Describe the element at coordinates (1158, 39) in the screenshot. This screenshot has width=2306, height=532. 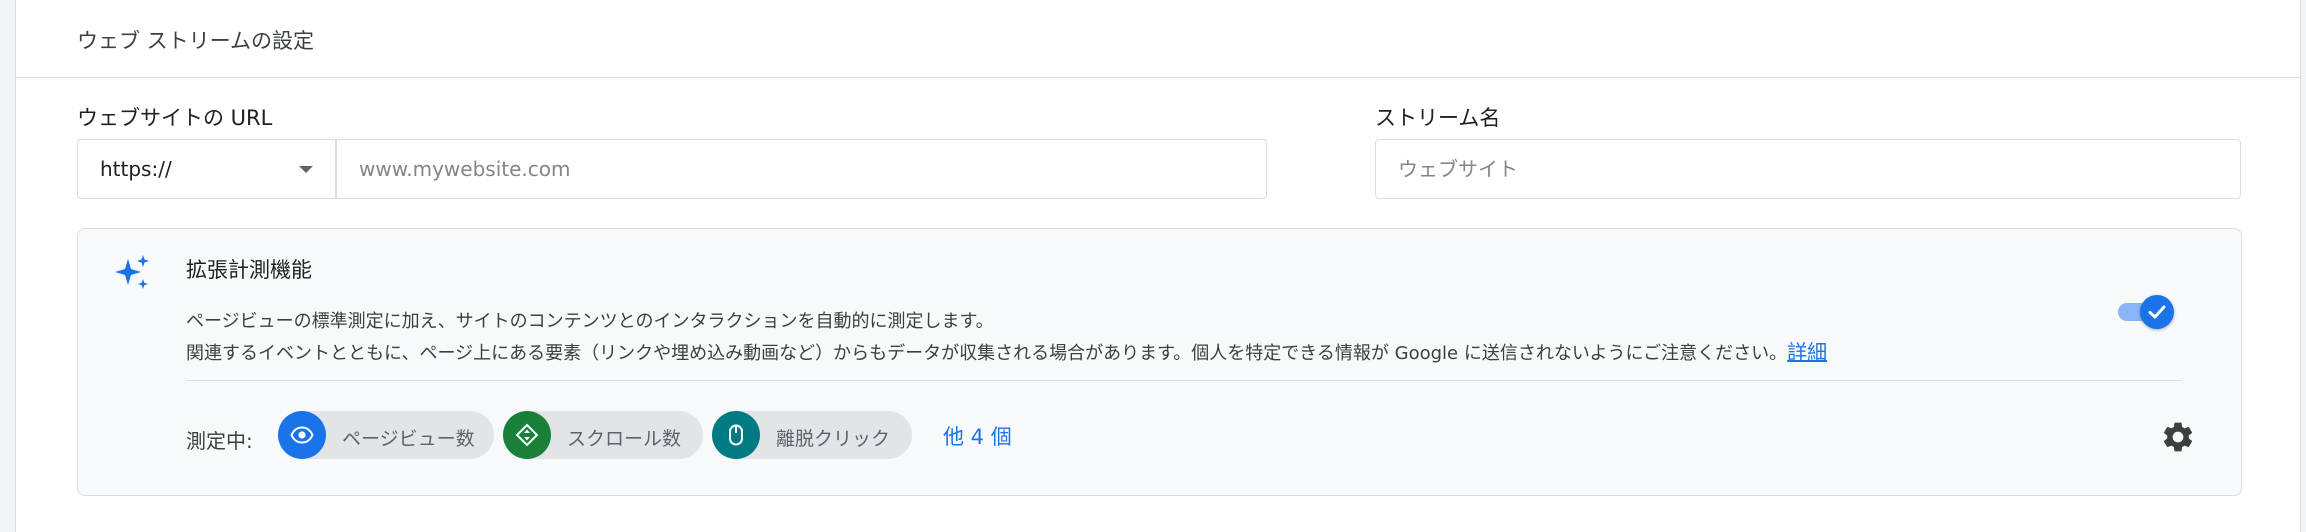
I see `card-header: ウェブ ストリームの設定` at that location.